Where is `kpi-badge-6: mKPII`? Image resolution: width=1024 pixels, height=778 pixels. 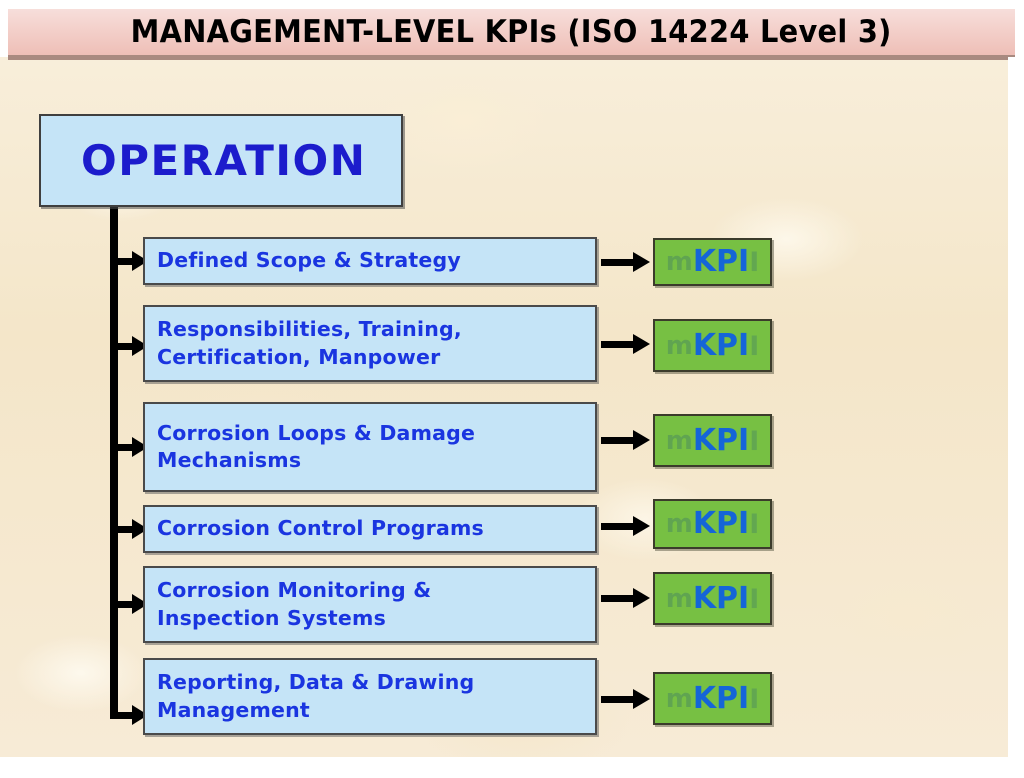
kpi-badge-6: mKPII is located at coordinates (712, 698).